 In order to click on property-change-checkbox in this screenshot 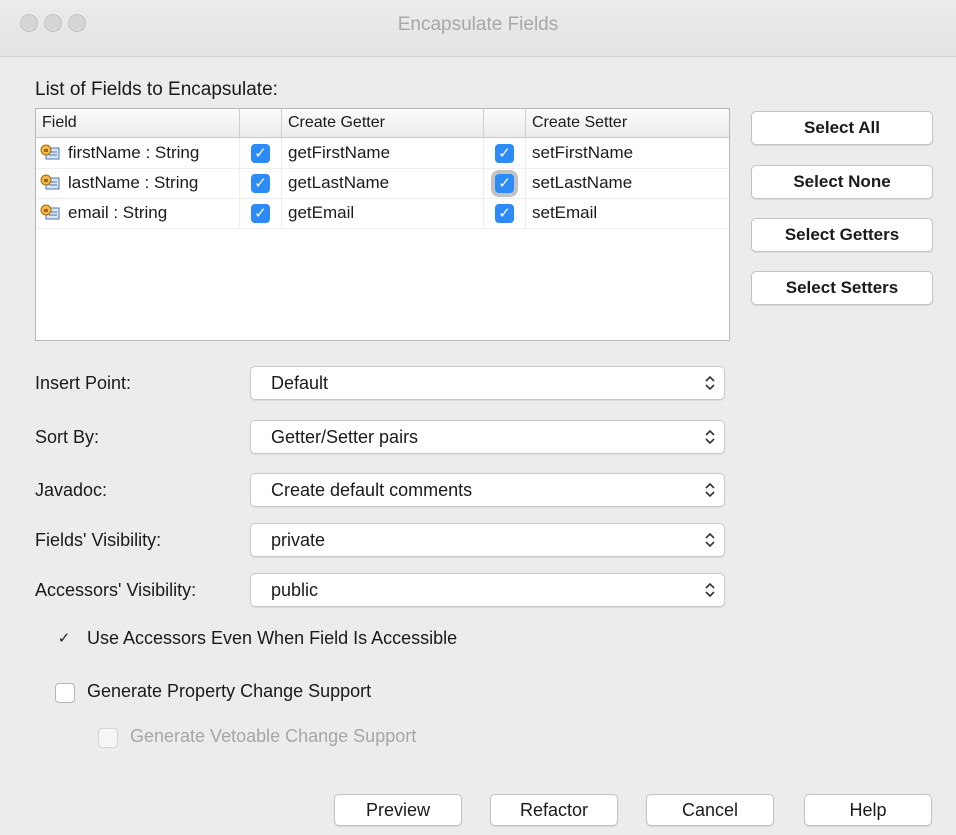, I will do `click(65, 693)`.